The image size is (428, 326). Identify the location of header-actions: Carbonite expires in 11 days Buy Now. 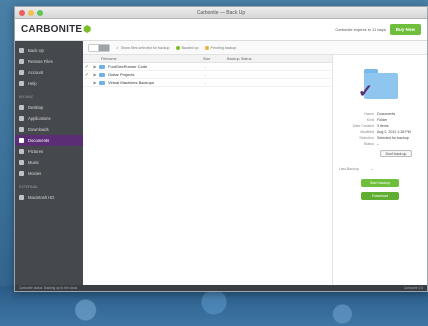
(378, 29).